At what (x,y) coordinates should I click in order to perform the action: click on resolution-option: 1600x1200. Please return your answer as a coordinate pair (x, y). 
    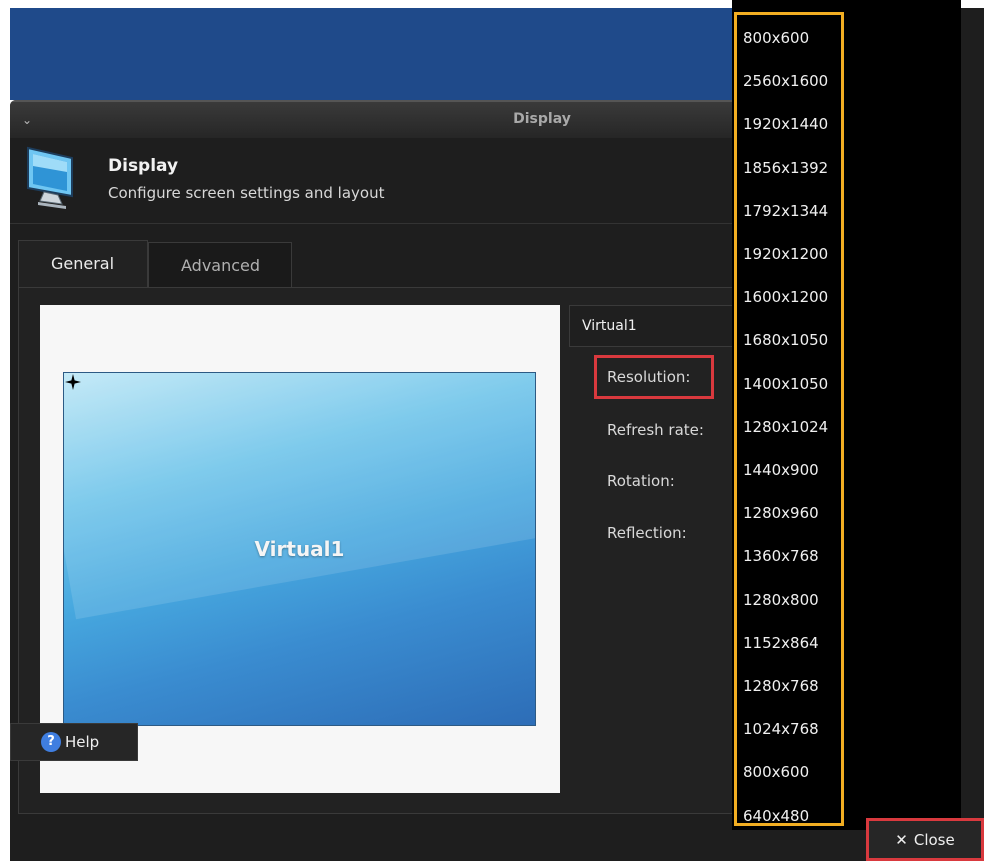
    Looking at the image, I should click on (785, 297).